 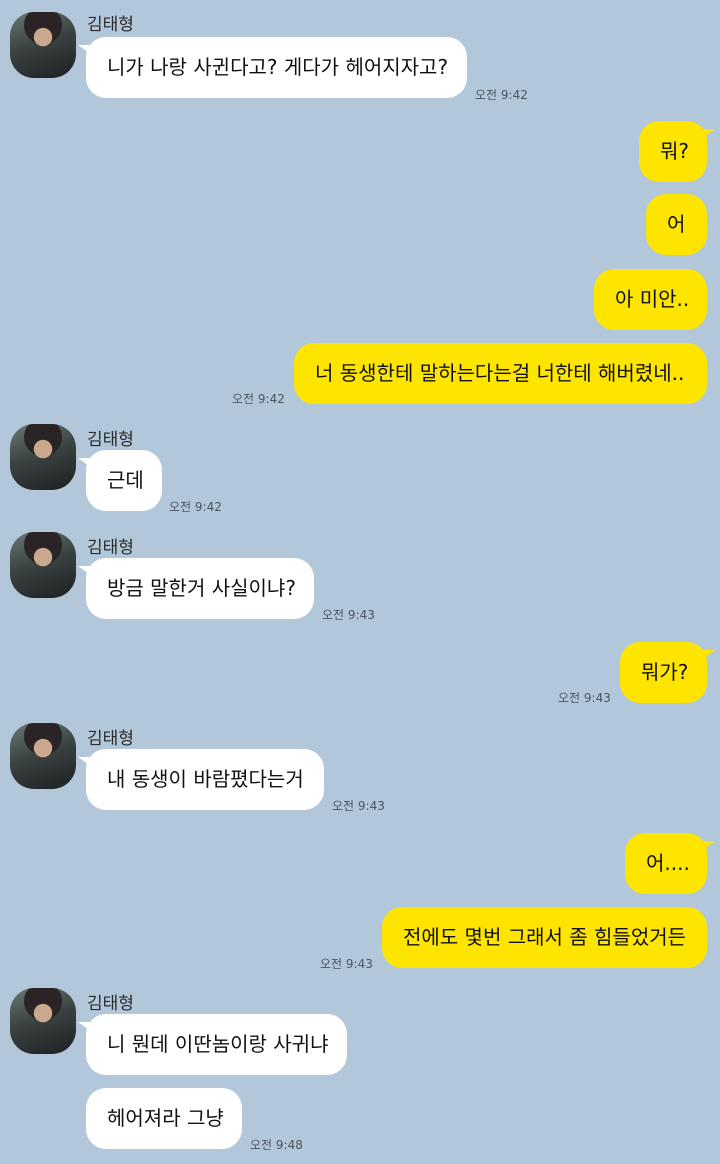 What do you see at coordinates (201, 779) in the screenshot?
I see `message-bubble: 내 동생이 바람폈다는거` at bounding box center [201, 779].